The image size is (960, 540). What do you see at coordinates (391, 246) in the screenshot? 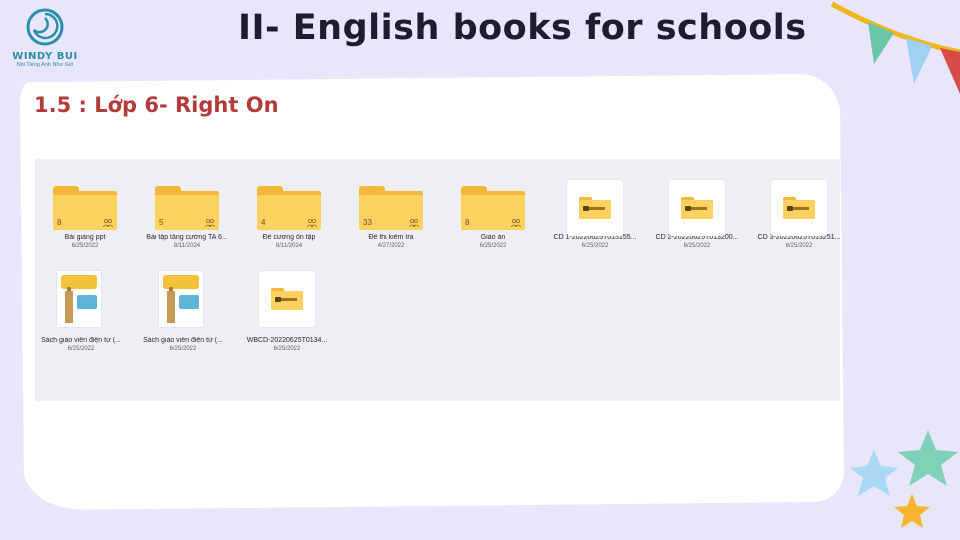
I see `file-date: 4/27/2022` at bounding box center [391, 246].